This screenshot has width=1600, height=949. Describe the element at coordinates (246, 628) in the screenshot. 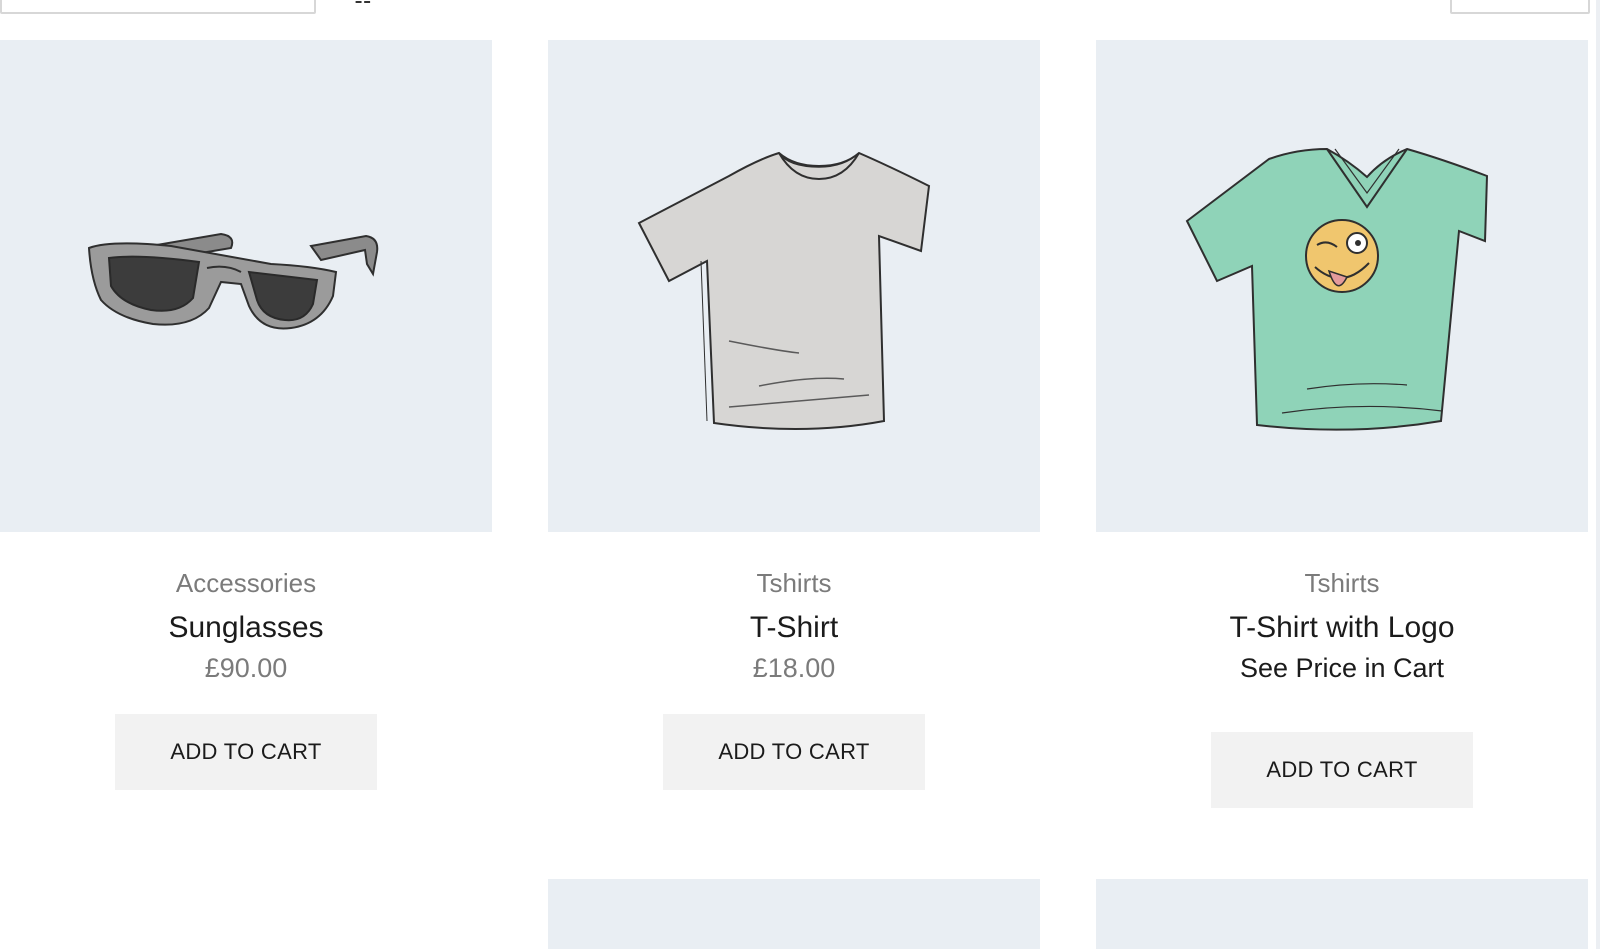

I see `product-title: Sunglasses` at that location.